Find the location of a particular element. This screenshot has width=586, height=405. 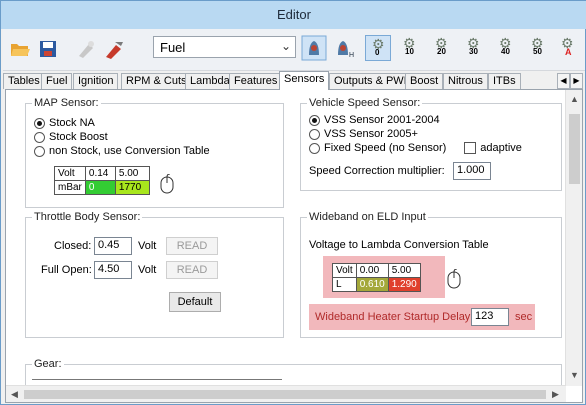

closed-read-button: READ is located at coordinates (192, 246).